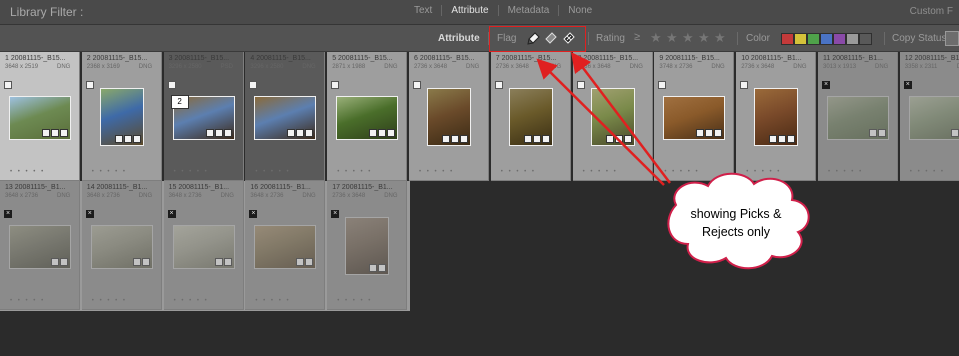 This screenshot has height=356, width=959. I want to click on callout-text-line2: Rejects only, so click(736, 232).